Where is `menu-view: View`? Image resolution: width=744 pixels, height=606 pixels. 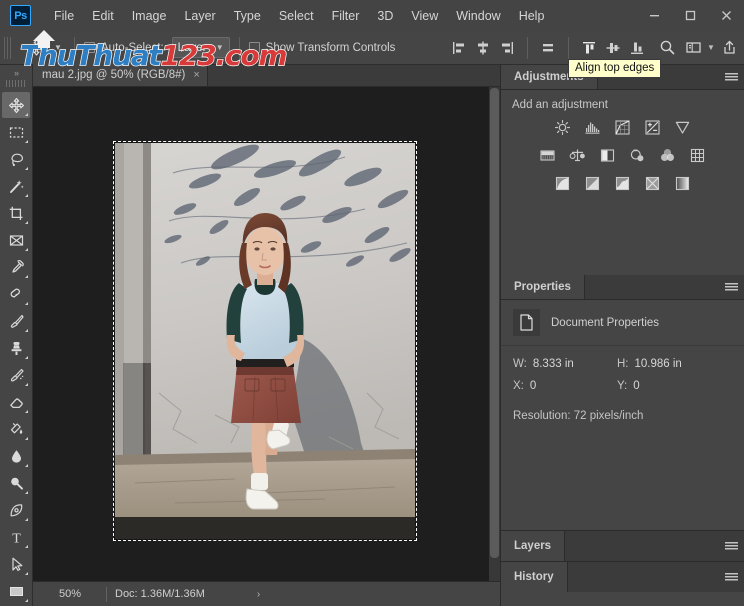
menu-view: View is located at coordinates (424, 16).